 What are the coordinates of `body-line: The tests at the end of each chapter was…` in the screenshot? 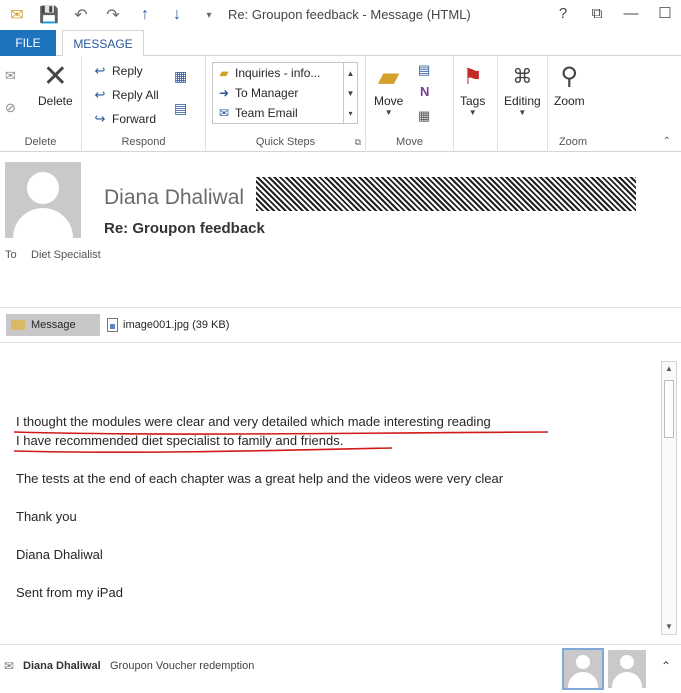 It's located at (260, 478).